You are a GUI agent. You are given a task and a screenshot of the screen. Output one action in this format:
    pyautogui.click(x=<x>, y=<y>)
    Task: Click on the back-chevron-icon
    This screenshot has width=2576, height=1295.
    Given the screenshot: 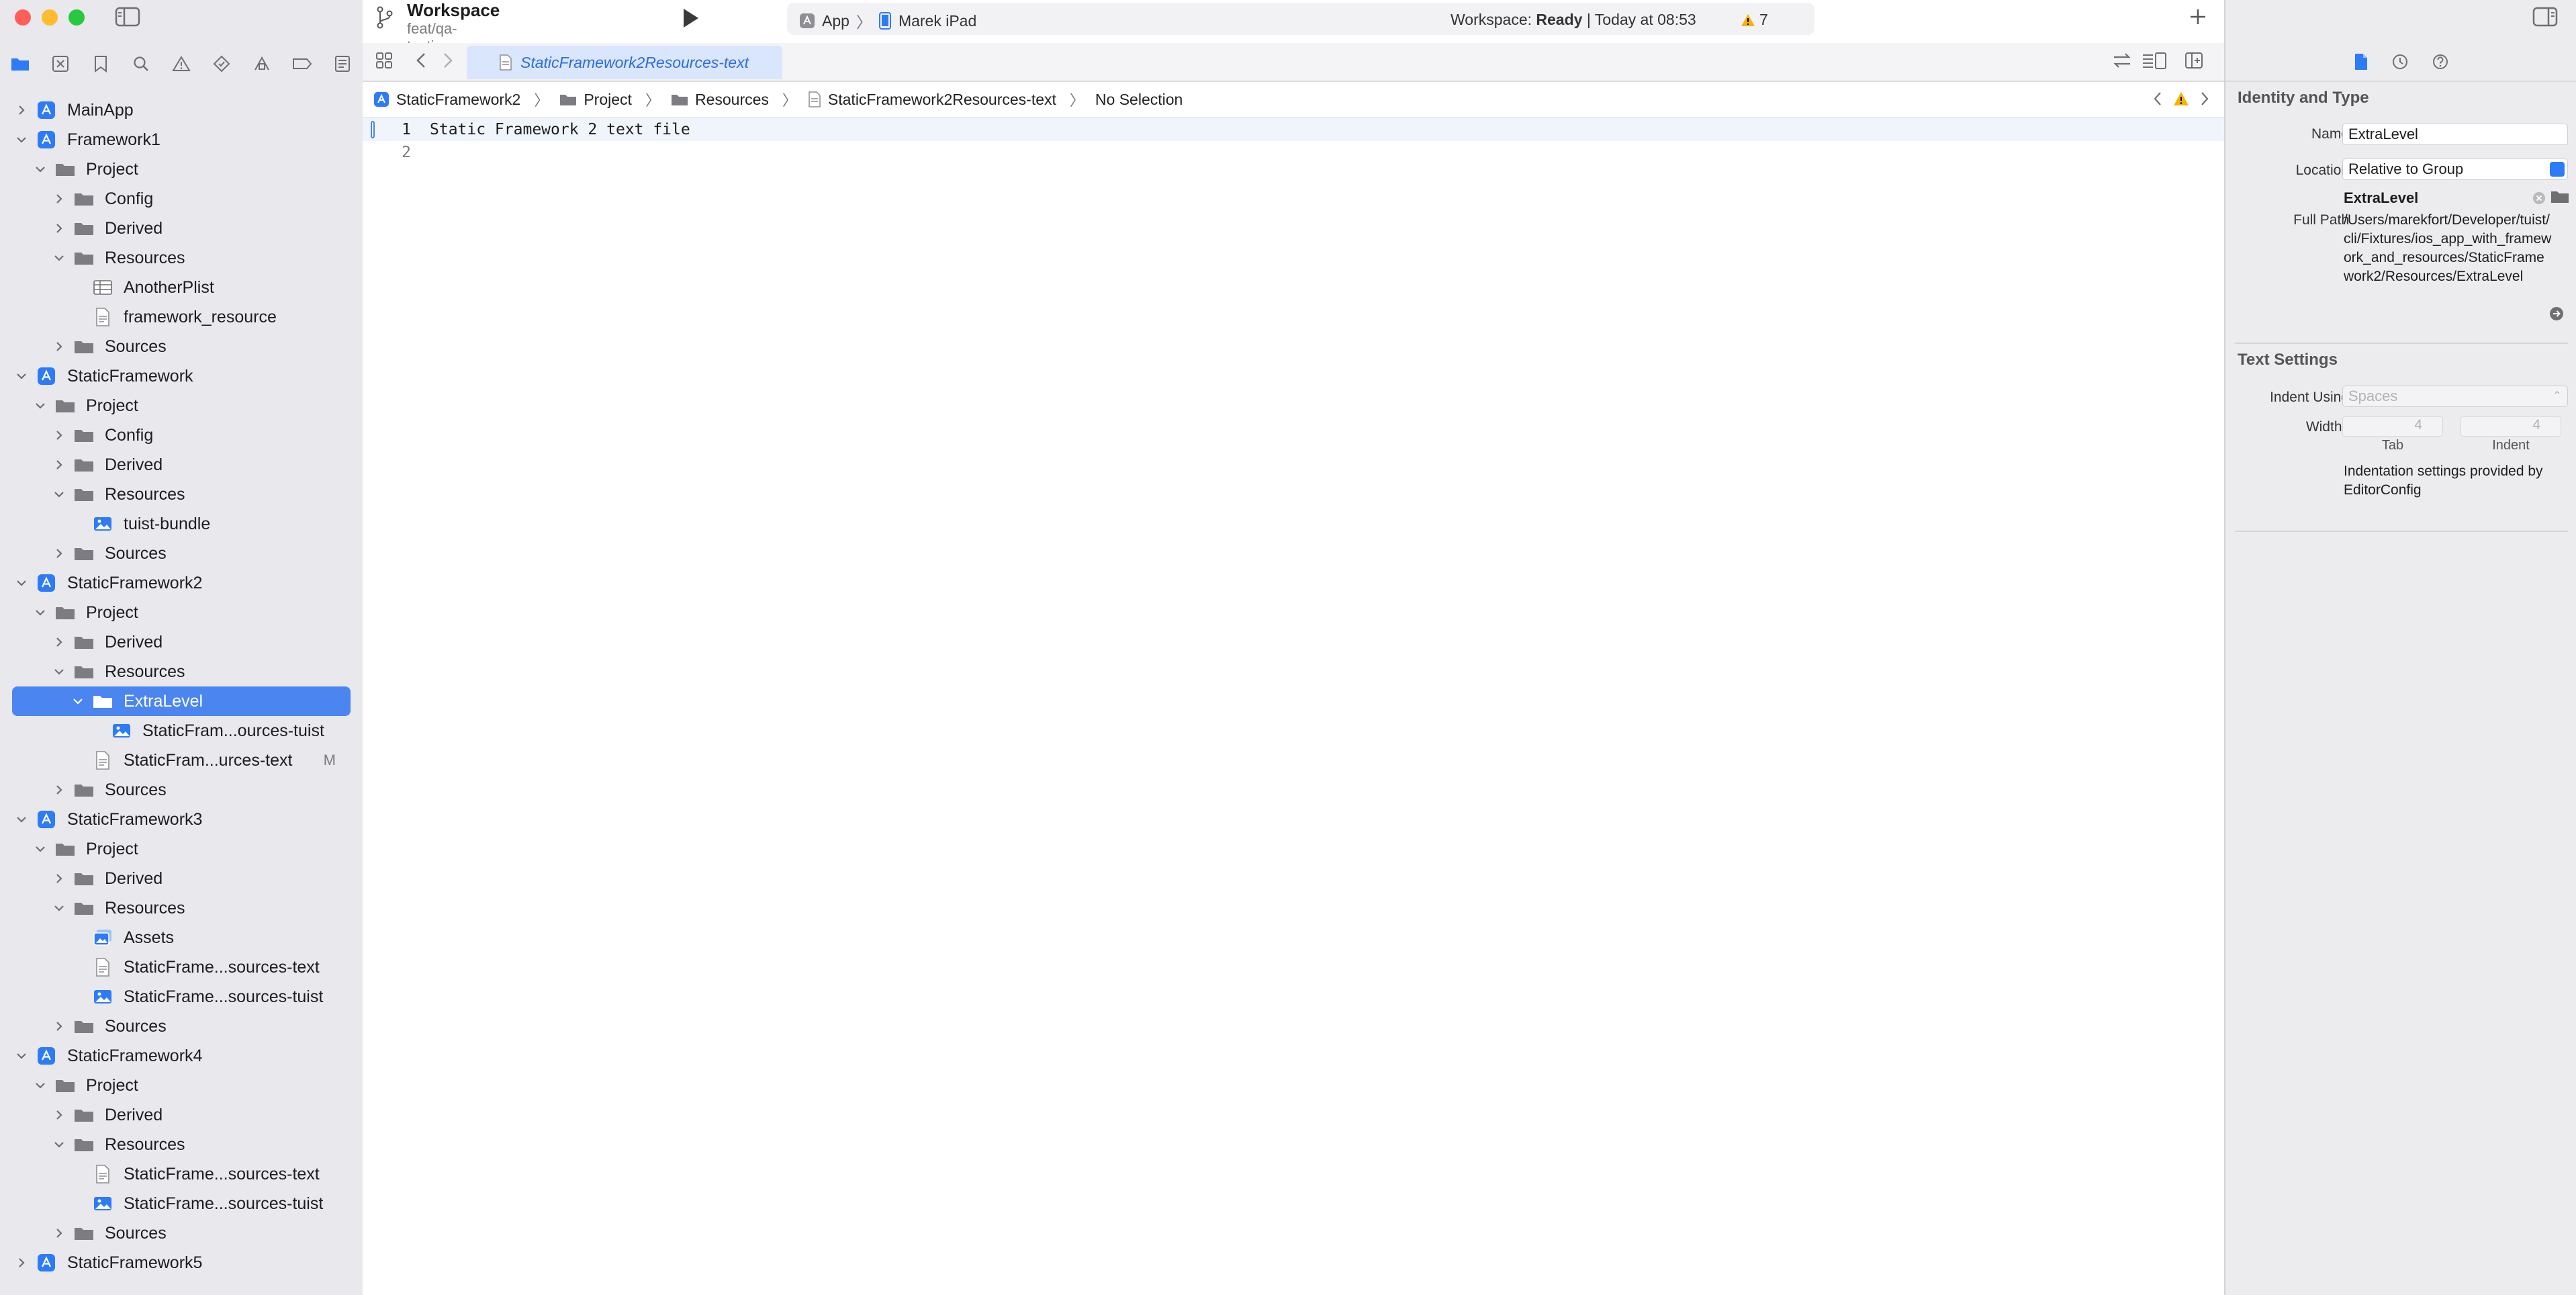 What is the action you would take?
    pyautogui.click(x=422, y=60)
    